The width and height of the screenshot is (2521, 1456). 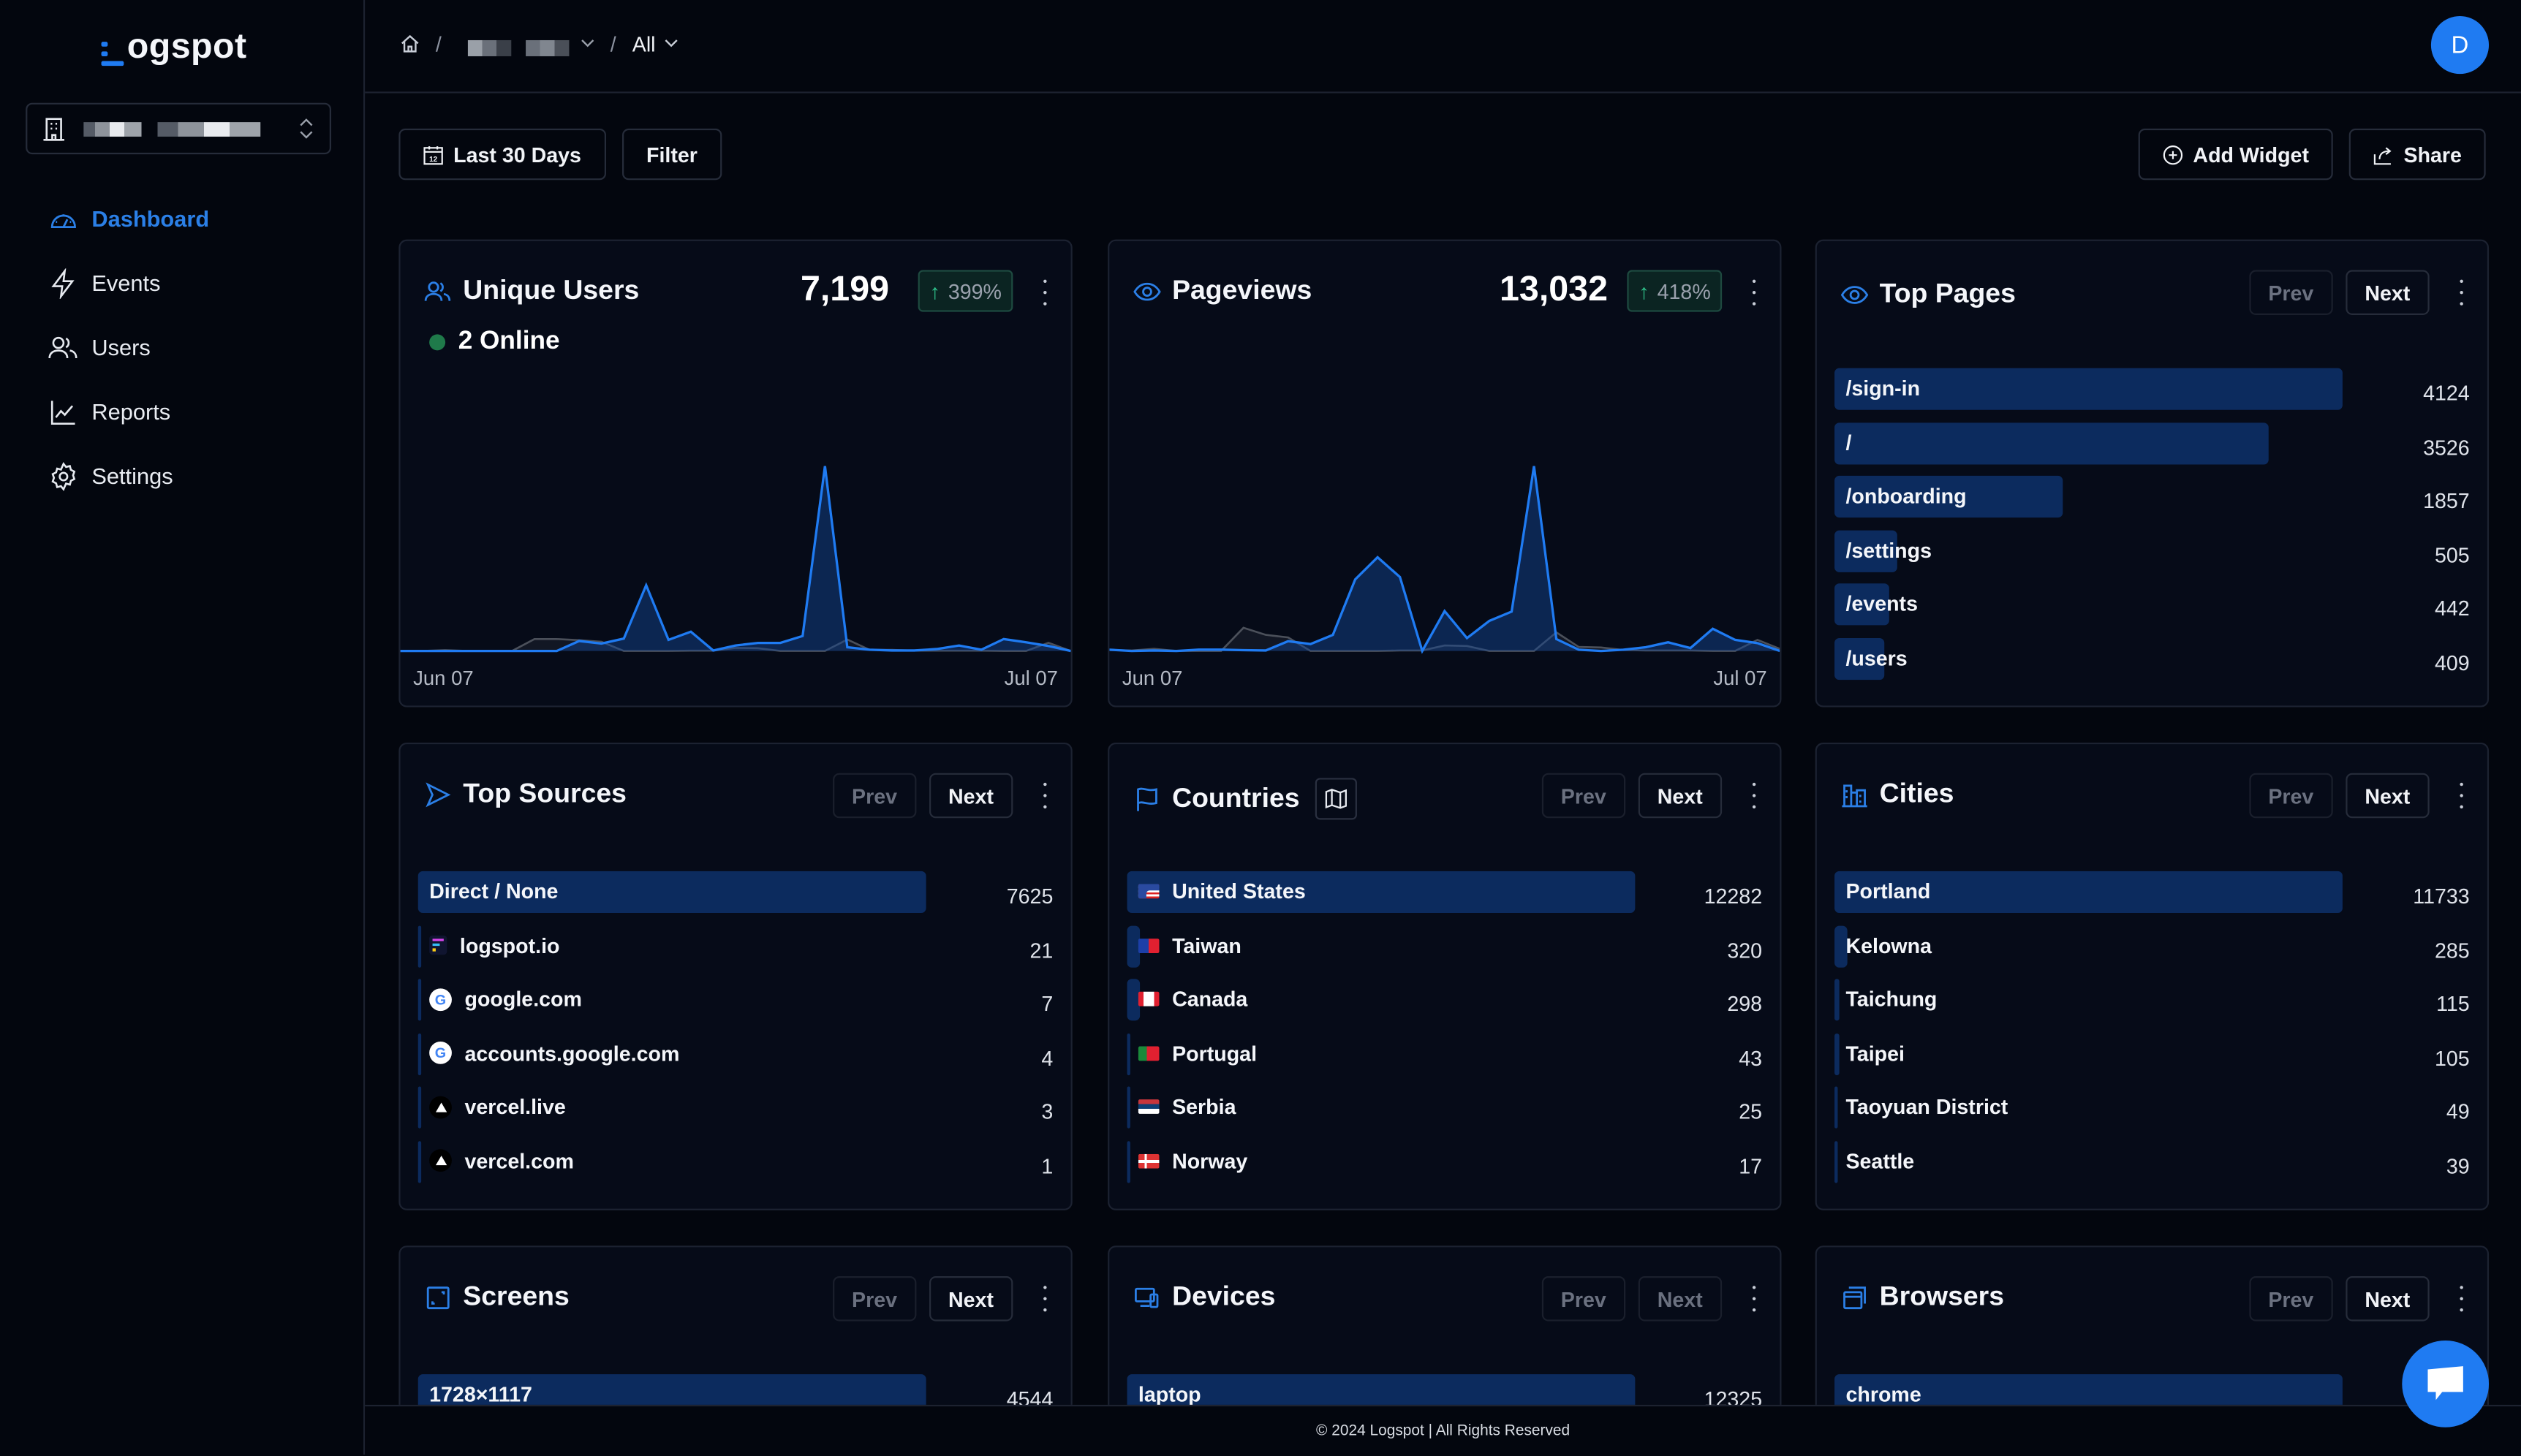 I want to click on calendar-icon: 12, so click(x=434, y=154).